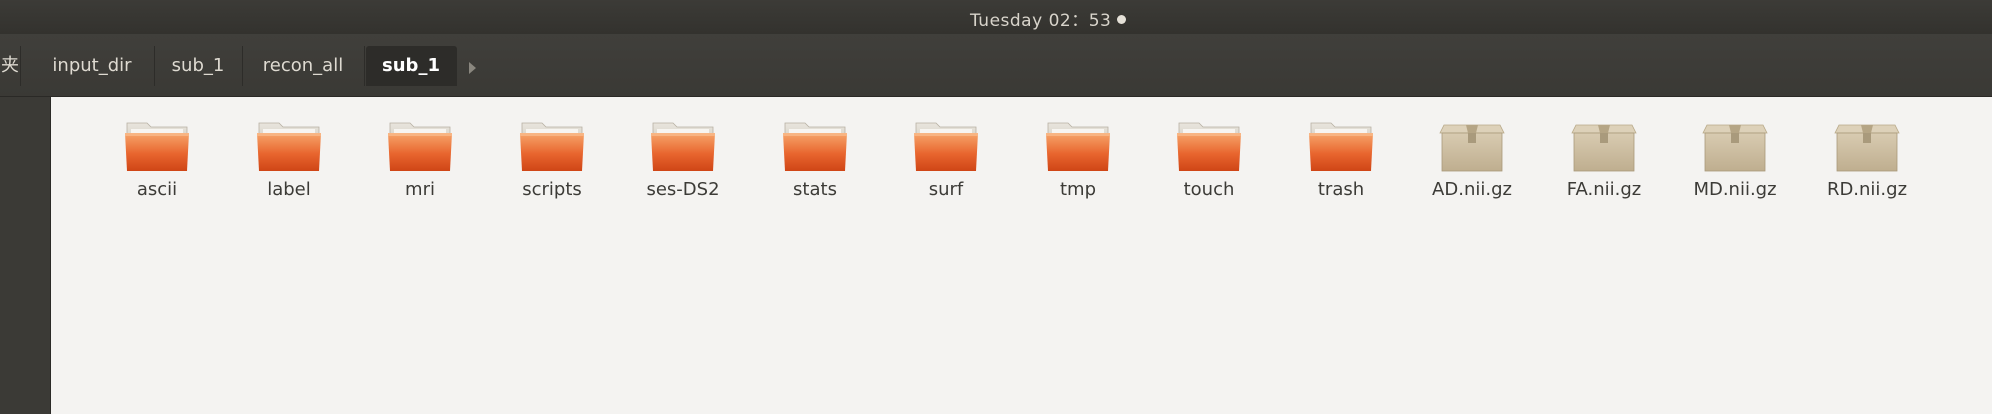 The width and height of the screenshot is (1992, 414). I want to click on file-name-label: surf, so click(946, 189).